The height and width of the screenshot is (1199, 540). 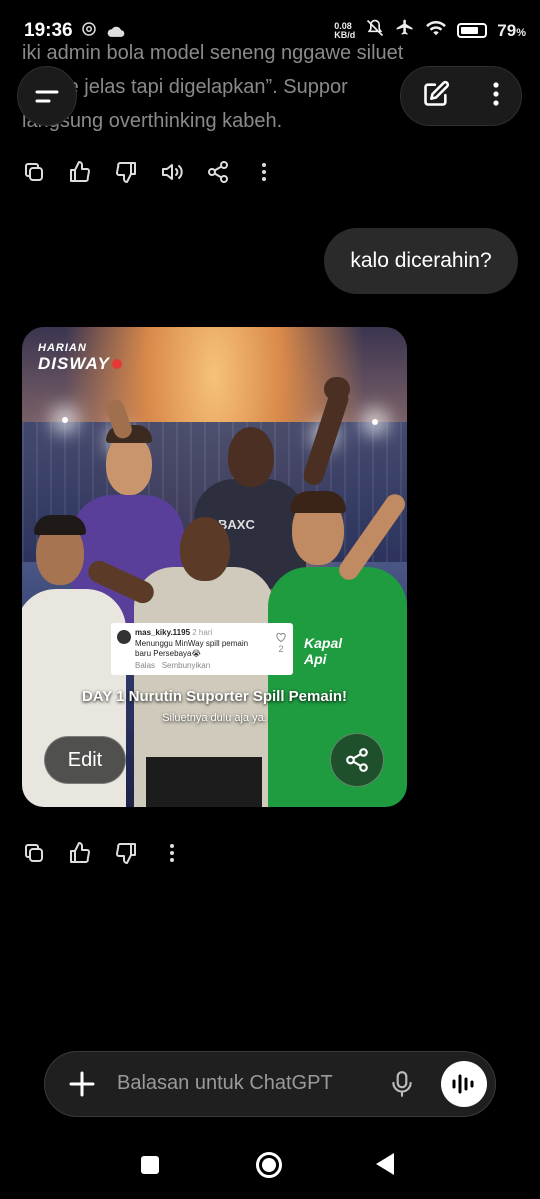 I want to click on image-message-actions, so click(x=114, y=853).